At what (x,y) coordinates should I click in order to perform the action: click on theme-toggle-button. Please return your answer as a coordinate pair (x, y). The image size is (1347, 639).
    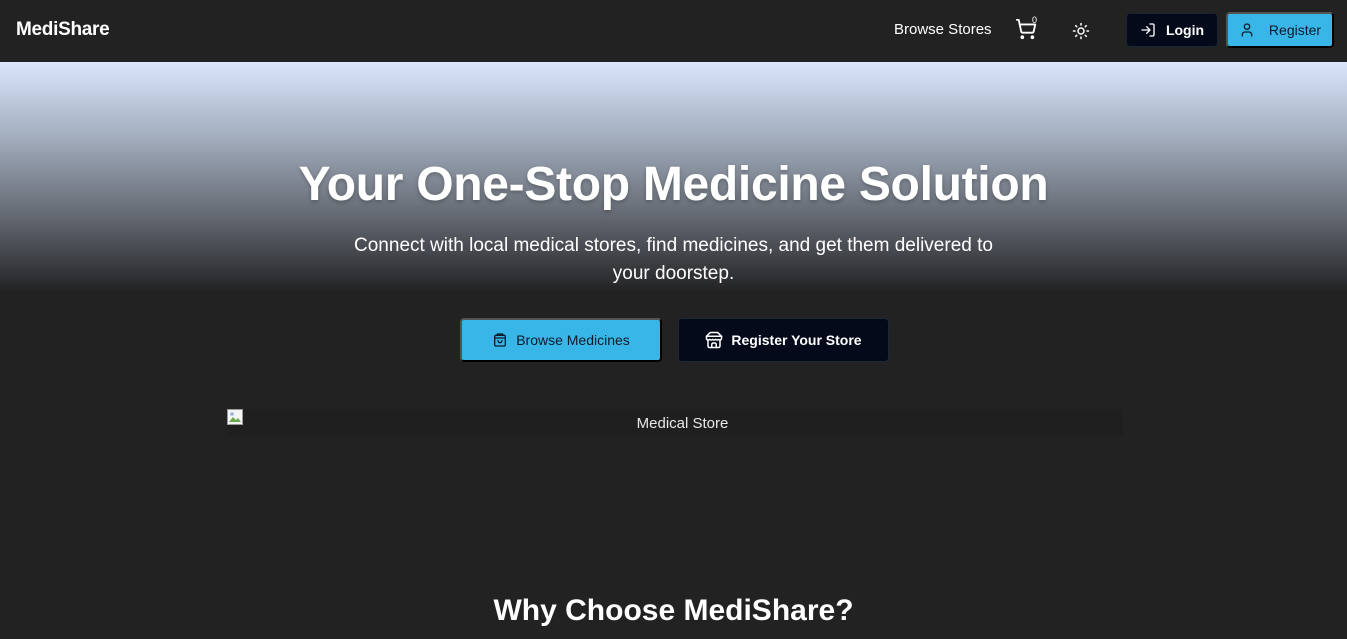
    Looking at the image, I should click on (1081, 31).